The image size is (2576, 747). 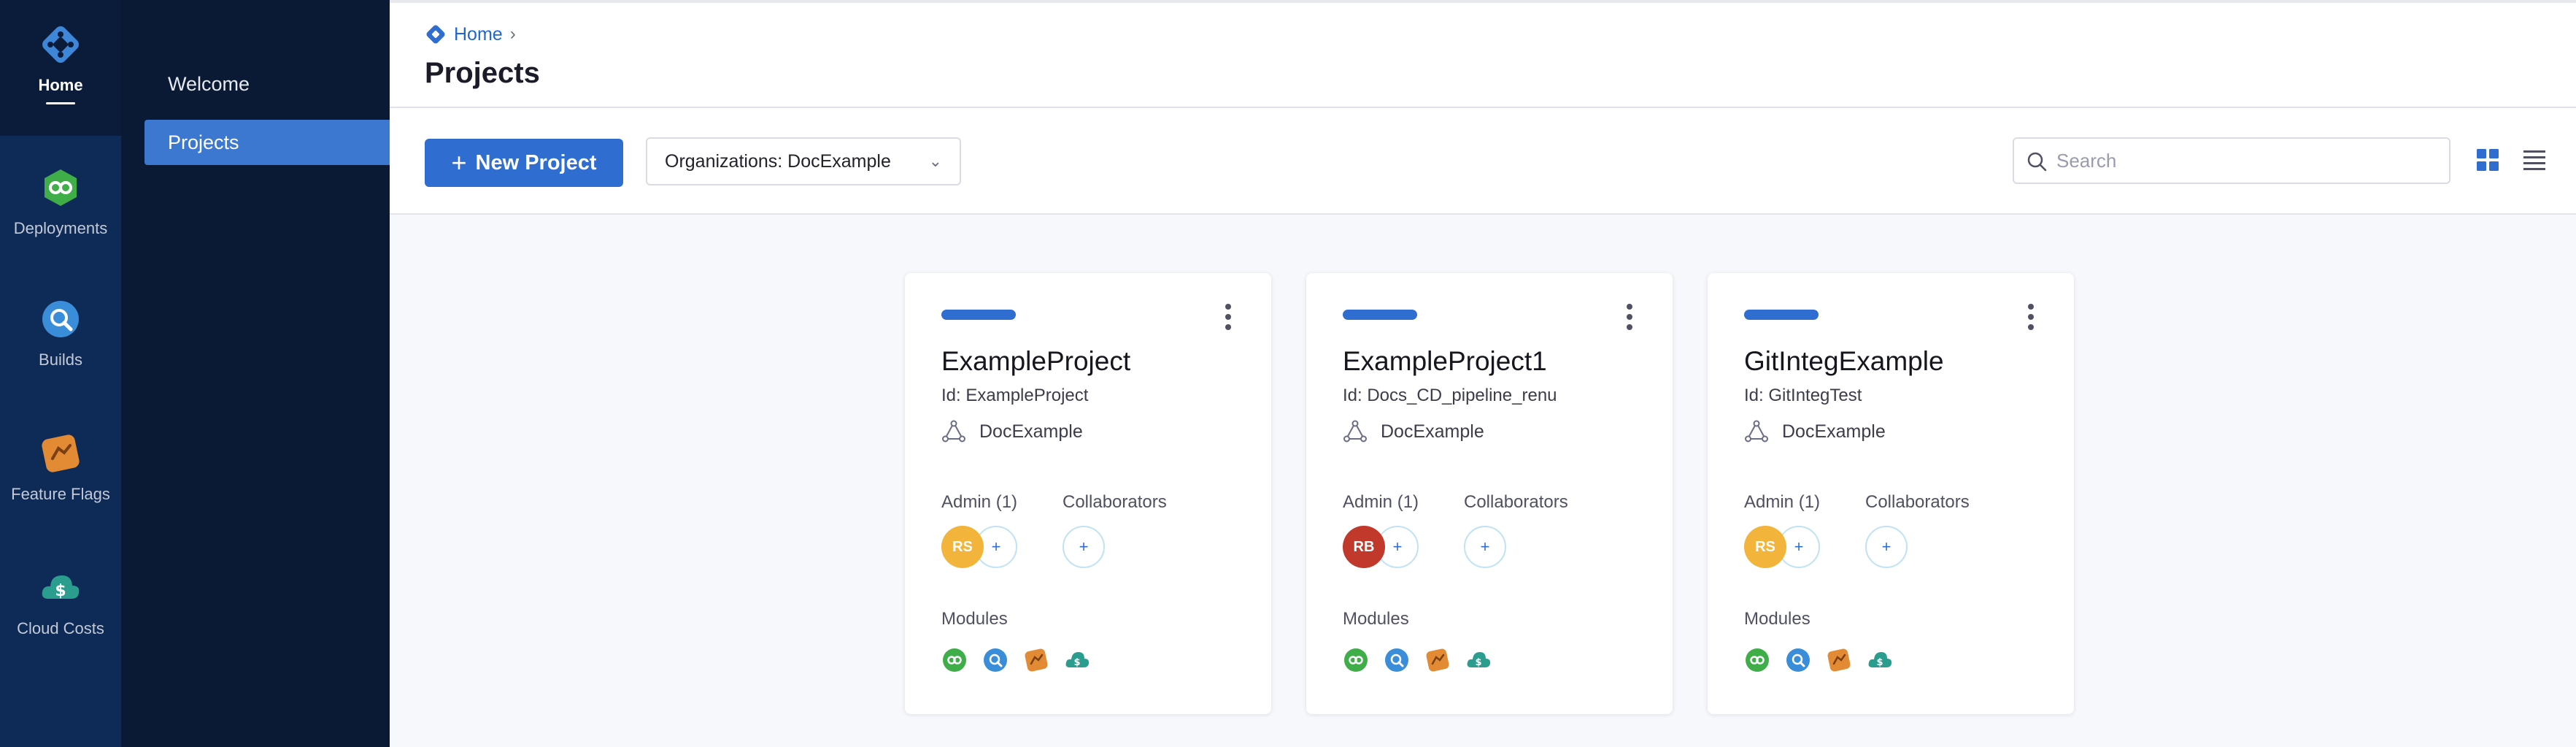 What do you see at coordinates (1445, 361) in the screenshot?
I see `project-name: ExampleProject1` at bounding box center [1445, 361].